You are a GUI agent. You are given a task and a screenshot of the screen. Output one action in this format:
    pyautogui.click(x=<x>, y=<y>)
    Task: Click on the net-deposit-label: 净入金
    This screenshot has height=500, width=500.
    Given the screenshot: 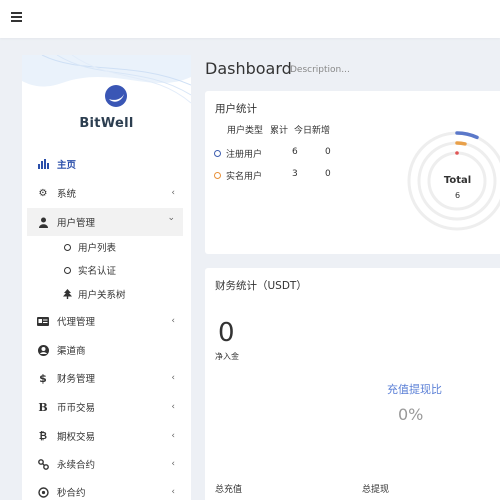 What is the action you would take?
    pyautogui.click(x=227, y=356)
    